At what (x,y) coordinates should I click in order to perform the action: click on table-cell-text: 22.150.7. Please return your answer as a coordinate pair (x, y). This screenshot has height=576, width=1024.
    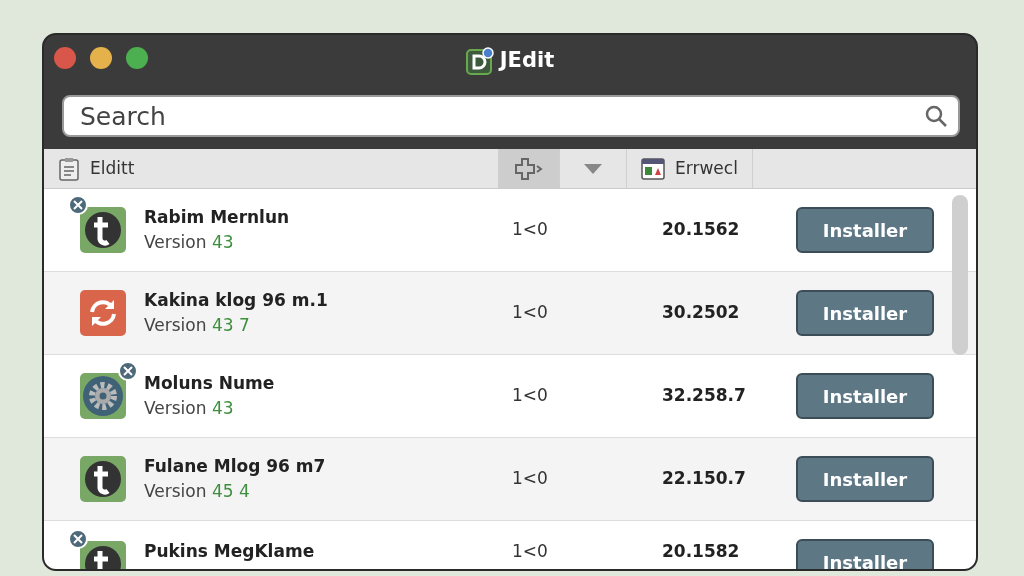
    Looking at the image, I should click on (704, 479).